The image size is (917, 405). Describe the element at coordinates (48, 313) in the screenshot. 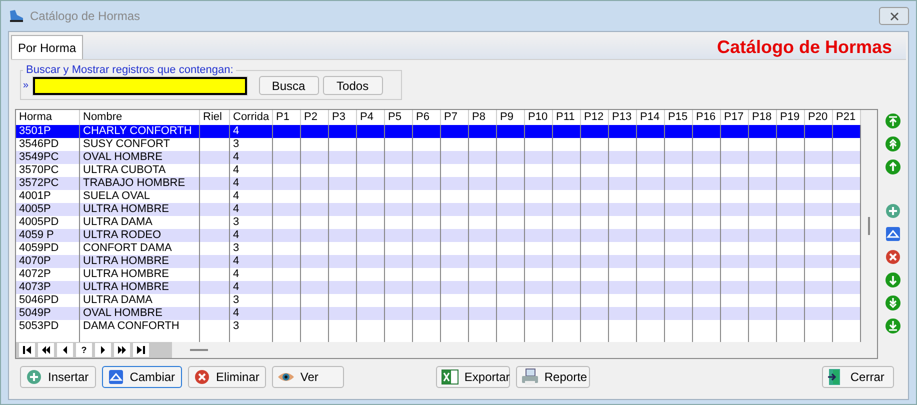

I see `table-cell: 5049P` at that location.